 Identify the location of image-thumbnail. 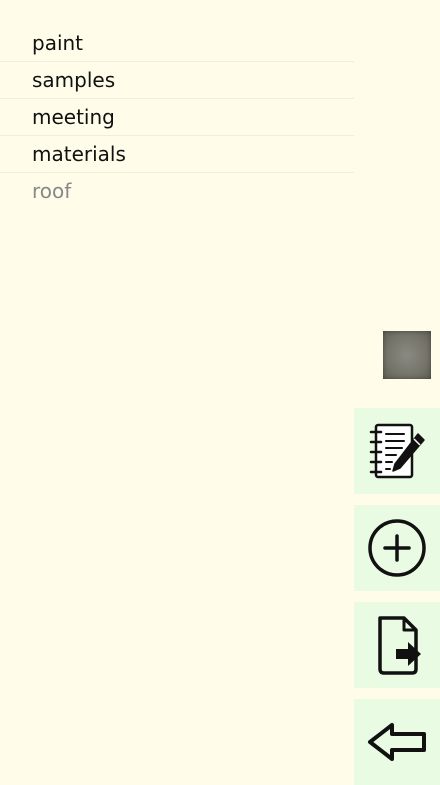
(407, 355).